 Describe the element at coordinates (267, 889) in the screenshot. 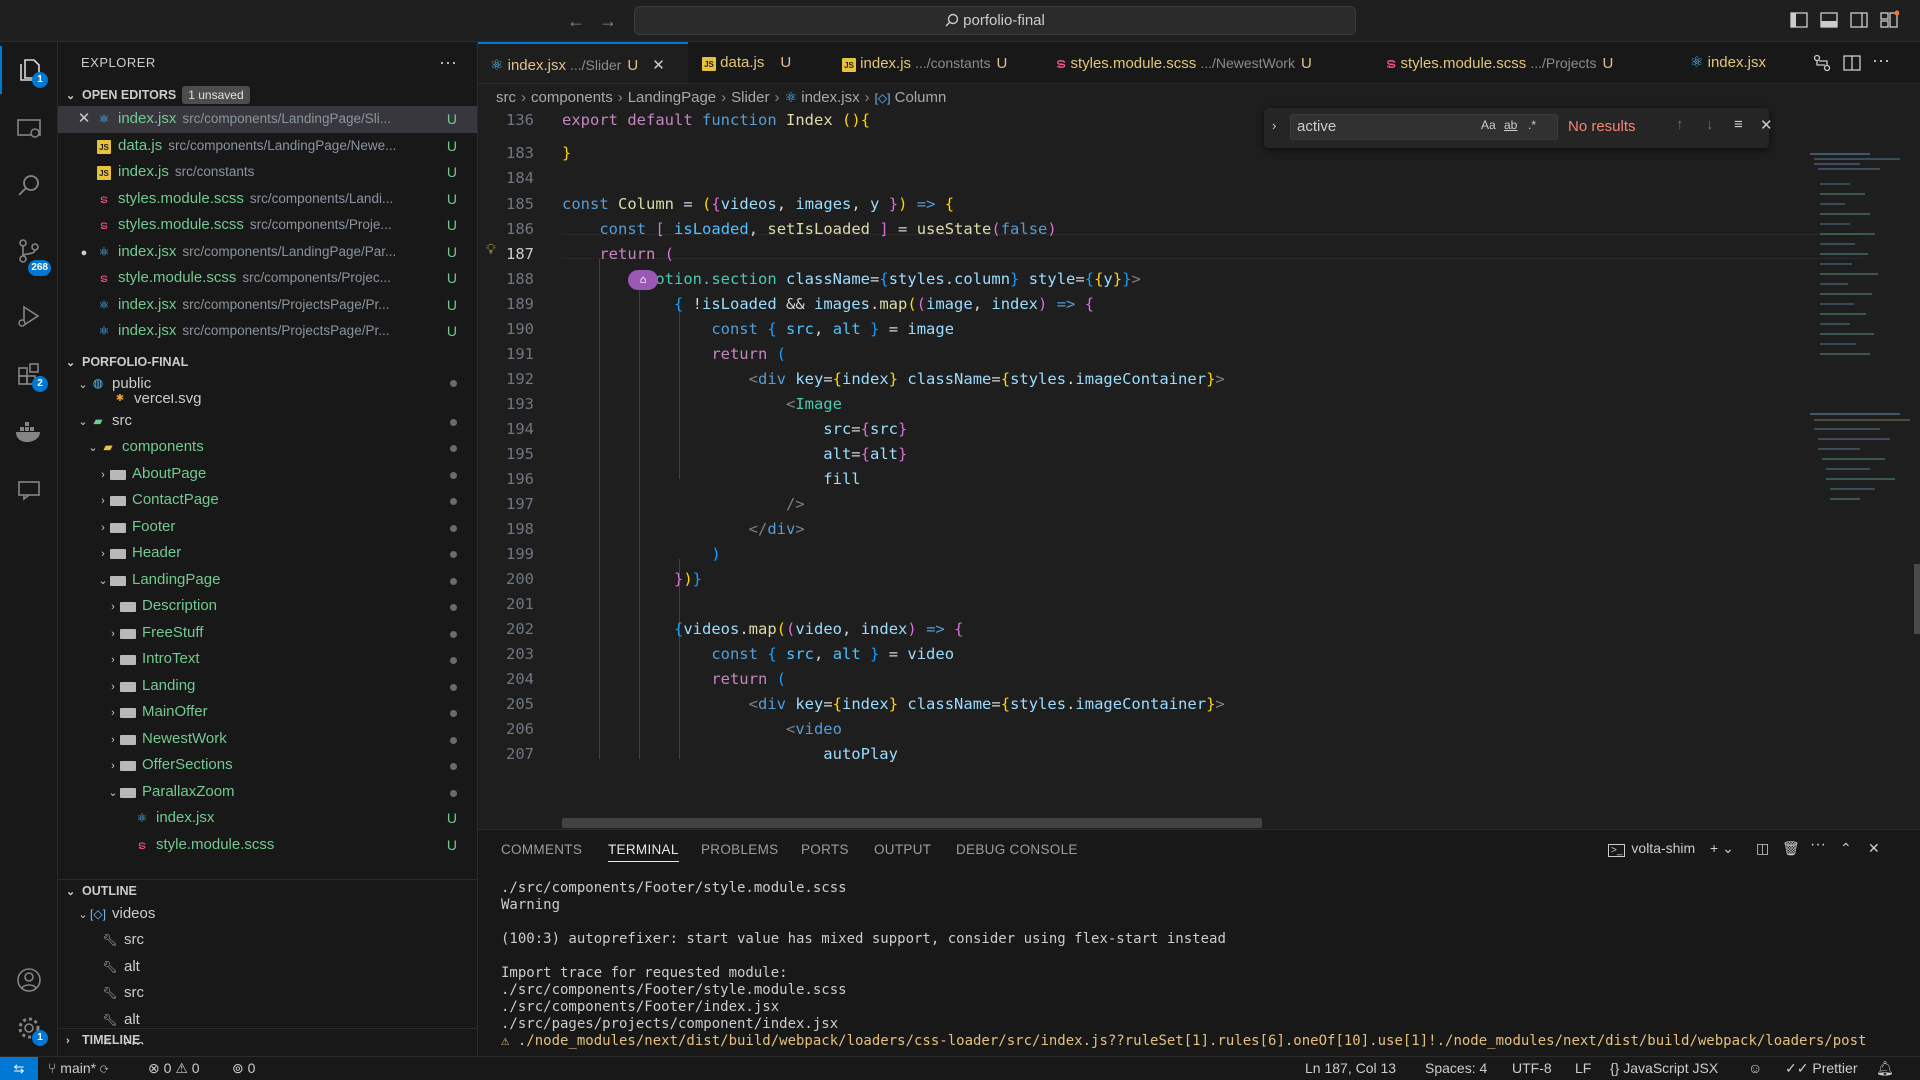

I see `outline-header: ⌄ OUTLINE` at that location.